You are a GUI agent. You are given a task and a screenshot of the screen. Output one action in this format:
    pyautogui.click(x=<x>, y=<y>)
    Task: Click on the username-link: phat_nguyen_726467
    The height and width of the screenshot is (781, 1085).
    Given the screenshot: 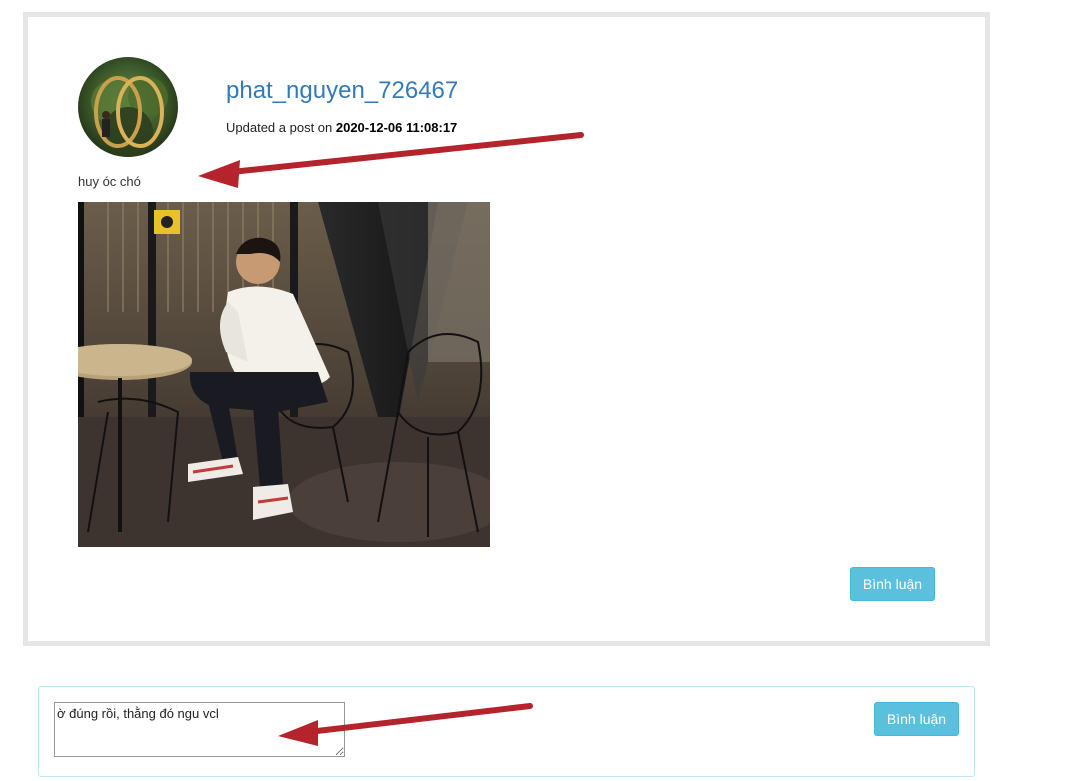 What is the action you would take?
    pyautogui.click(x=342, y=91)
    